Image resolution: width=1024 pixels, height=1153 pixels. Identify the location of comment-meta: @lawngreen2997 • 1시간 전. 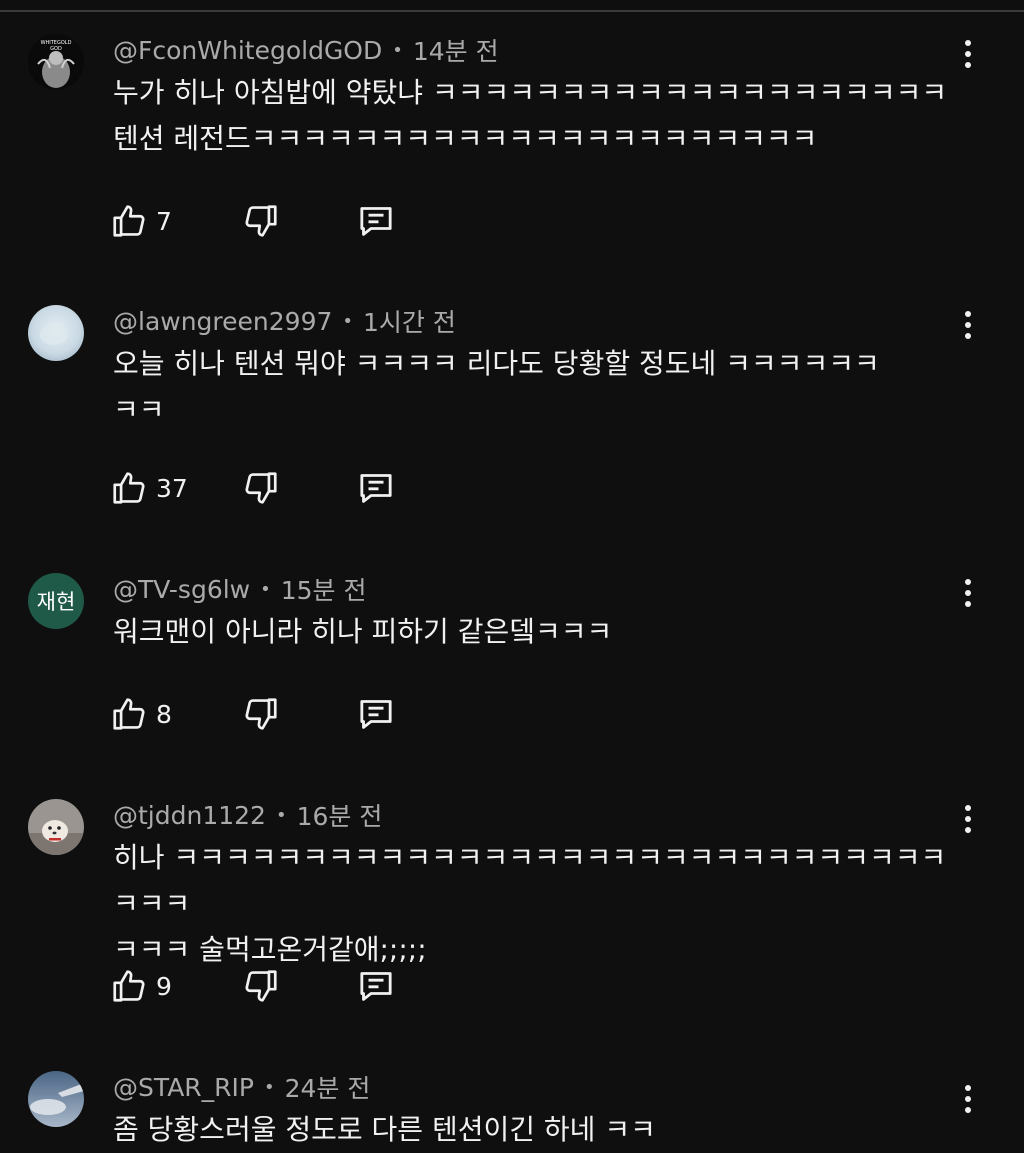
(284, 321).